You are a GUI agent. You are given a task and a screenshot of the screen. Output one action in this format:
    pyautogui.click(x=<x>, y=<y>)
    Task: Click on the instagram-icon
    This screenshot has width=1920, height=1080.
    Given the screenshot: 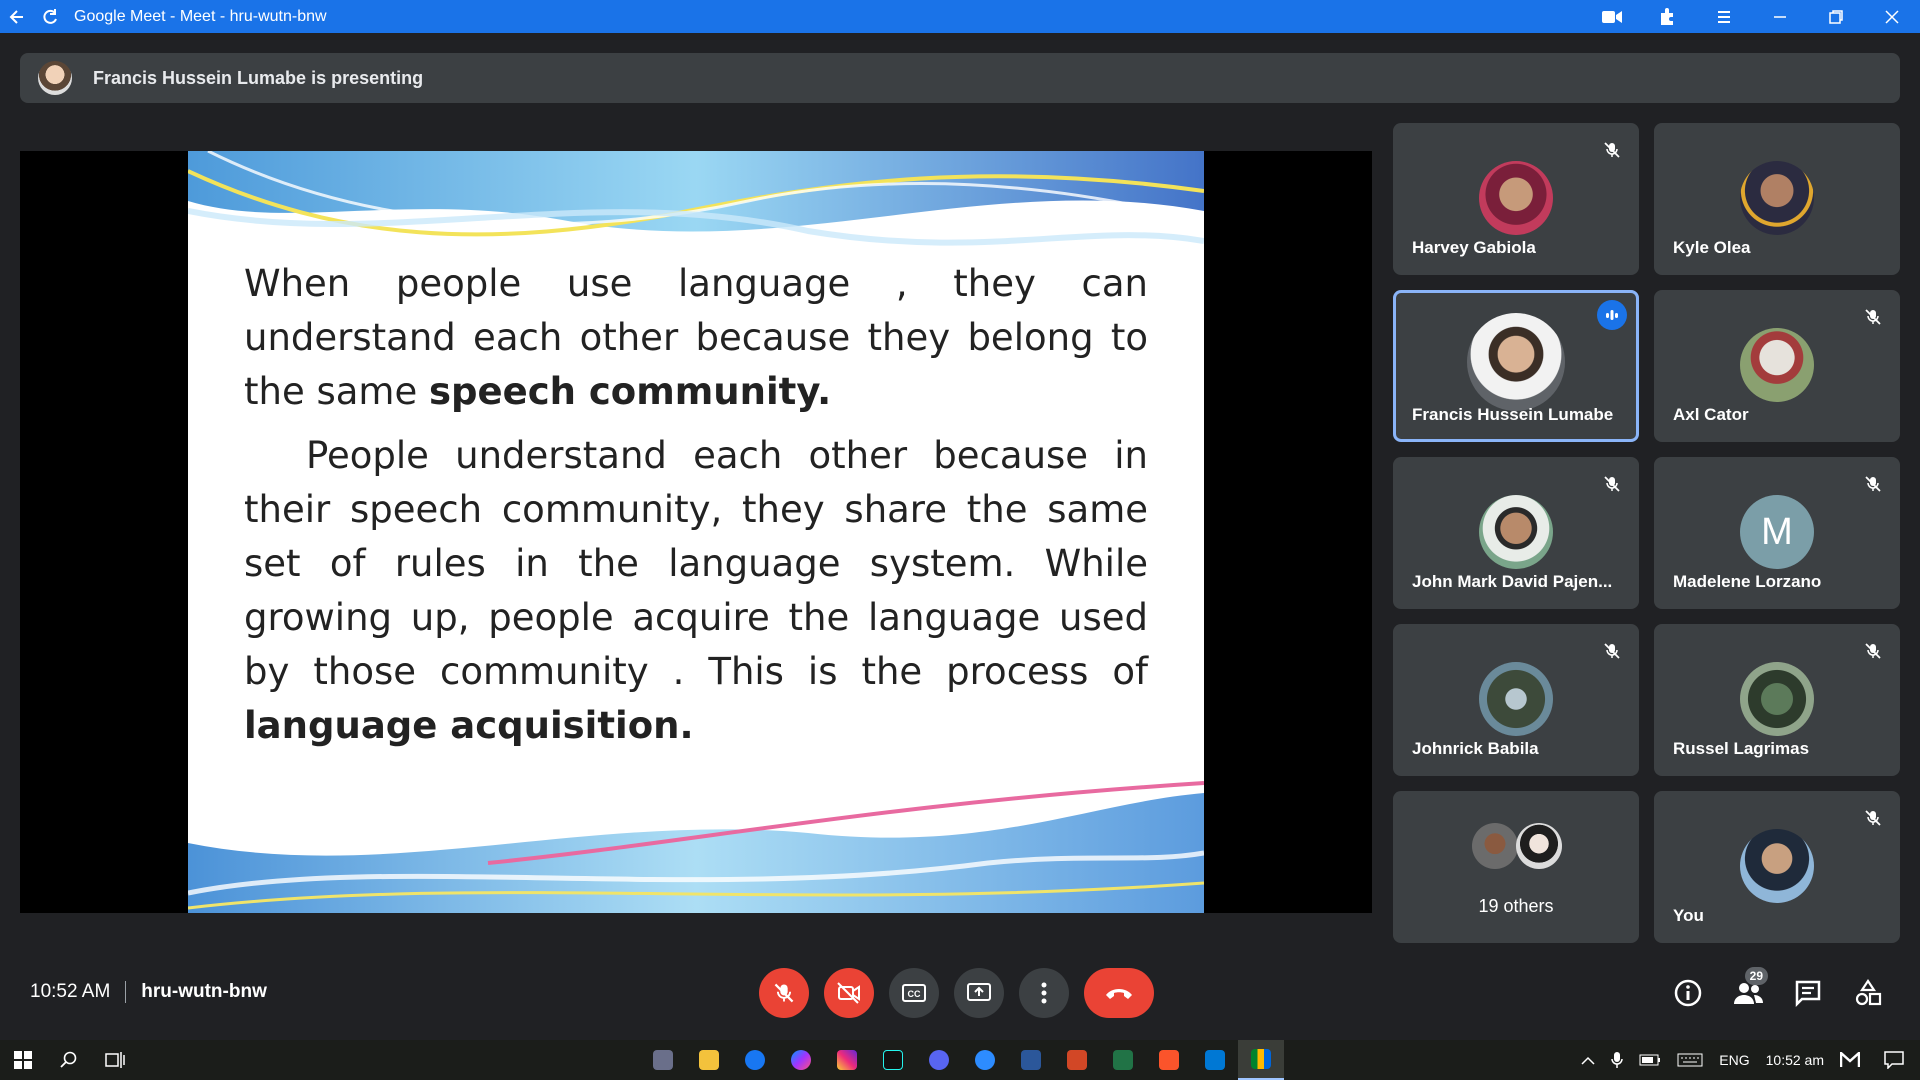 What is the action you would take?
    pyautogui.click(x=847, y=1060)
    